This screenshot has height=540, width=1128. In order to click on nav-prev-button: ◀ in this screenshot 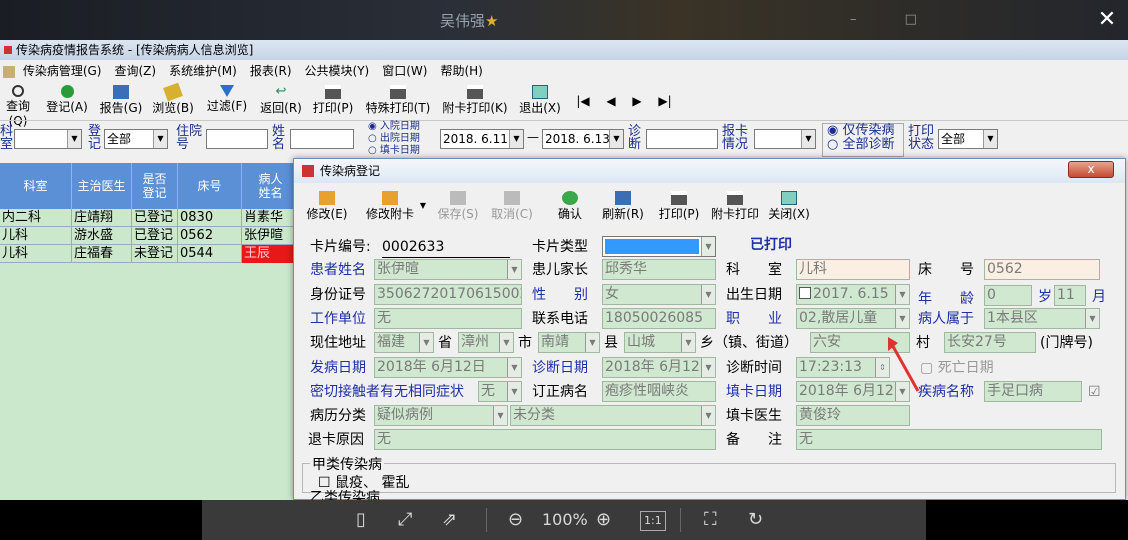, I will do `click(611, 101)`.